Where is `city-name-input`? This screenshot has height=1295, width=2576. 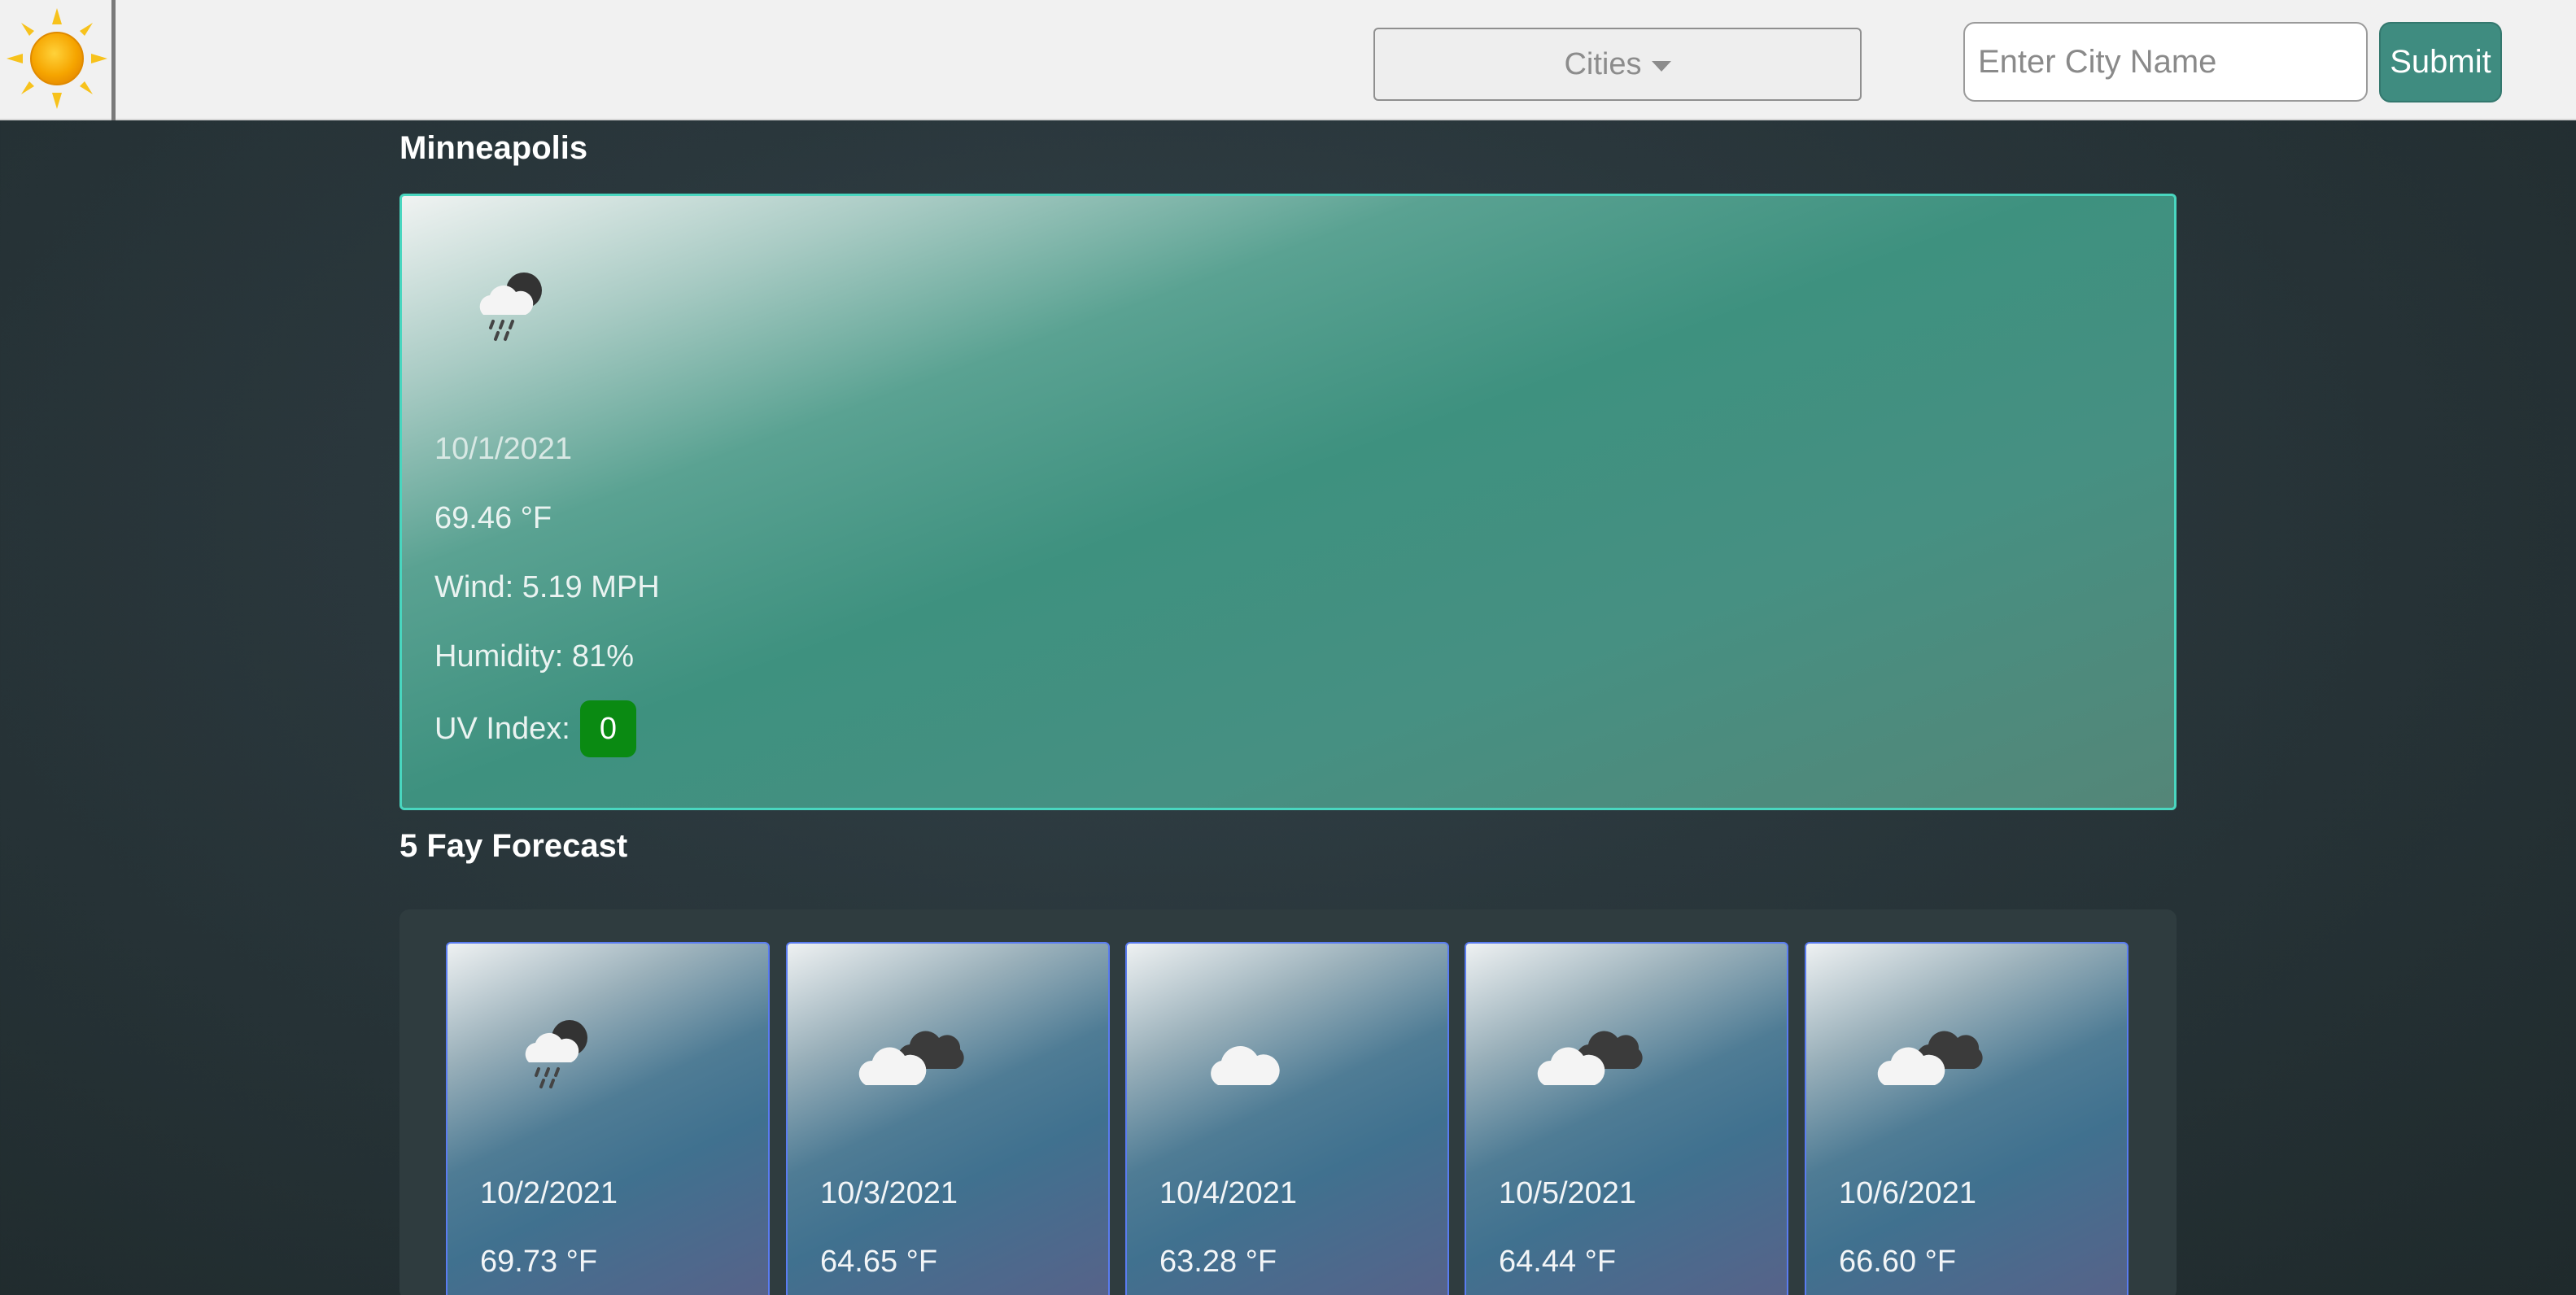
city-name-input is located at coordinates (2165, 62).